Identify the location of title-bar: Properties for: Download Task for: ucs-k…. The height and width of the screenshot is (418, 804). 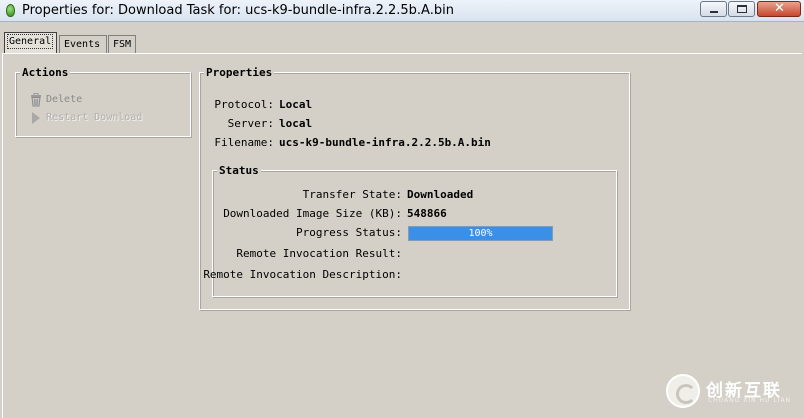
(402, 11).